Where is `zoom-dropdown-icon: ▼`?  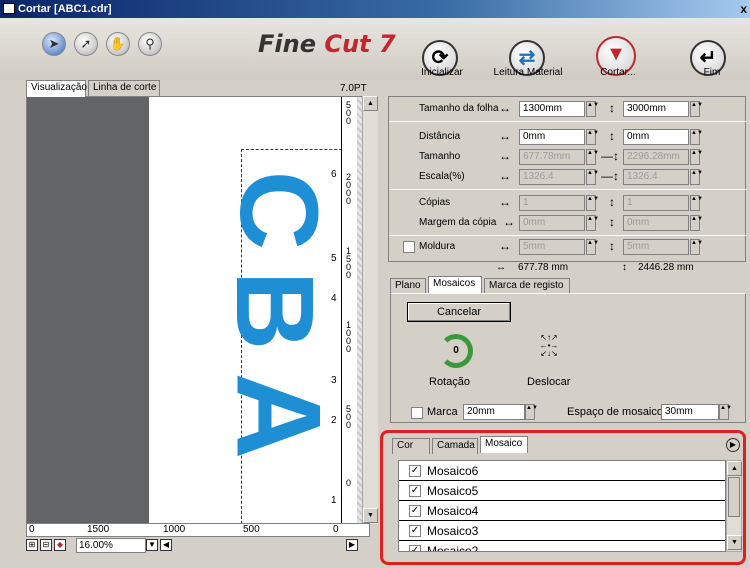
zoom-dropdown-icon: ▼ is located at coordinates (152, 545).